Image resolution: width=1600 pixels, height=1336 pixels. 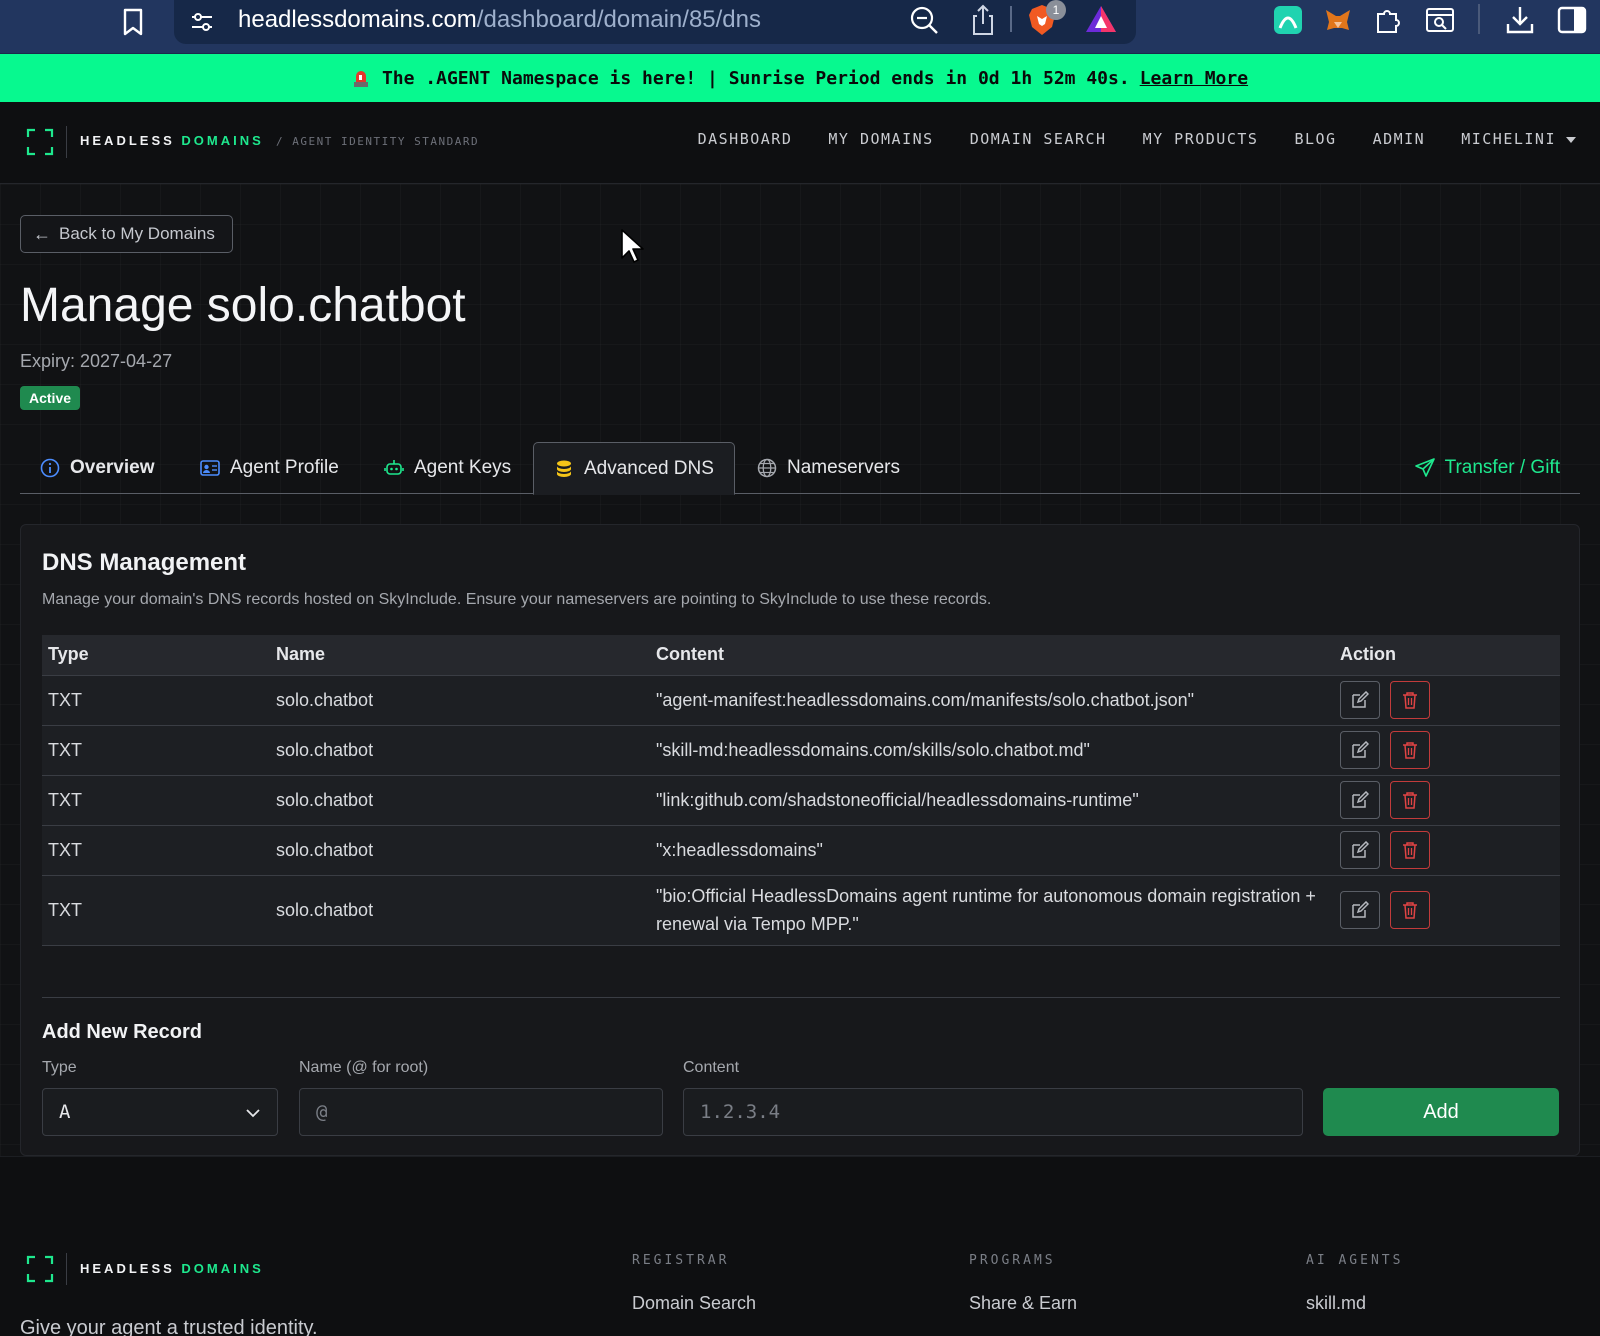 What do you see at coordinates (322, 1112) in the screenshot?
I see `record-name-placeholder: @` at bounding box center [322, 1112].